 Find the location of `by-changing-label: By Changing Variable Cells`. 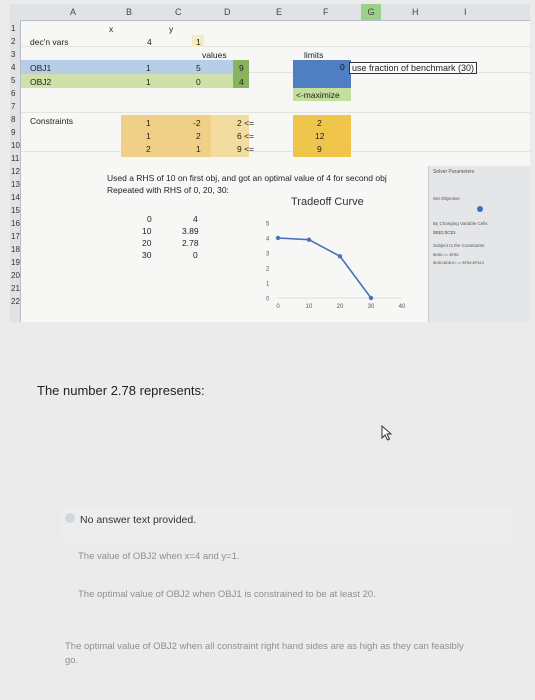

by-changing-label: By Changing Variable Cells is located at coordinates (460, 223).